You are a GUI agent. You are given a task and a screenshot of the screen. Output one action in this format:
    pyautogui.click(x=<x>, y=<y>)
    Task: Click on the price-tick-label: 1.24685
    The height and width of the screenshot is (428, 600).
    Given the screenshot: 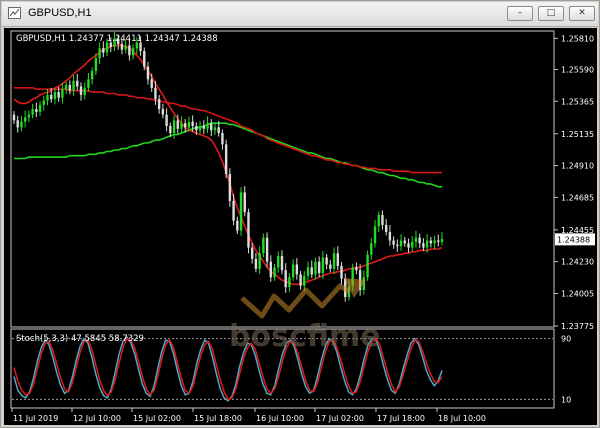 What is the action you would take?
    pyautogui.click(x=577, y=197)
    